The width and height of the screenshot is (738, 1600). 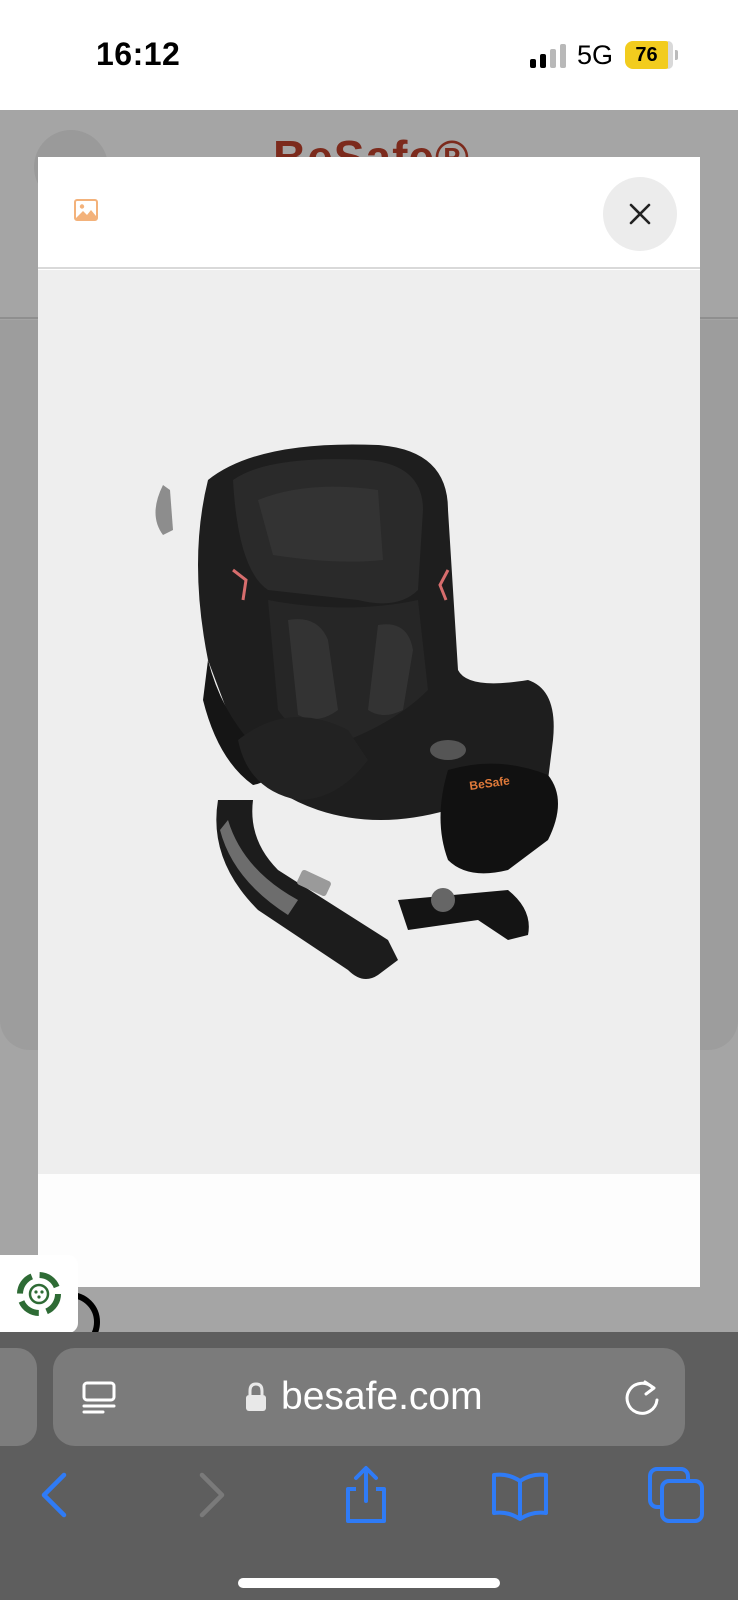 I want to click on lightbox-header, so click(x=369, y=213).